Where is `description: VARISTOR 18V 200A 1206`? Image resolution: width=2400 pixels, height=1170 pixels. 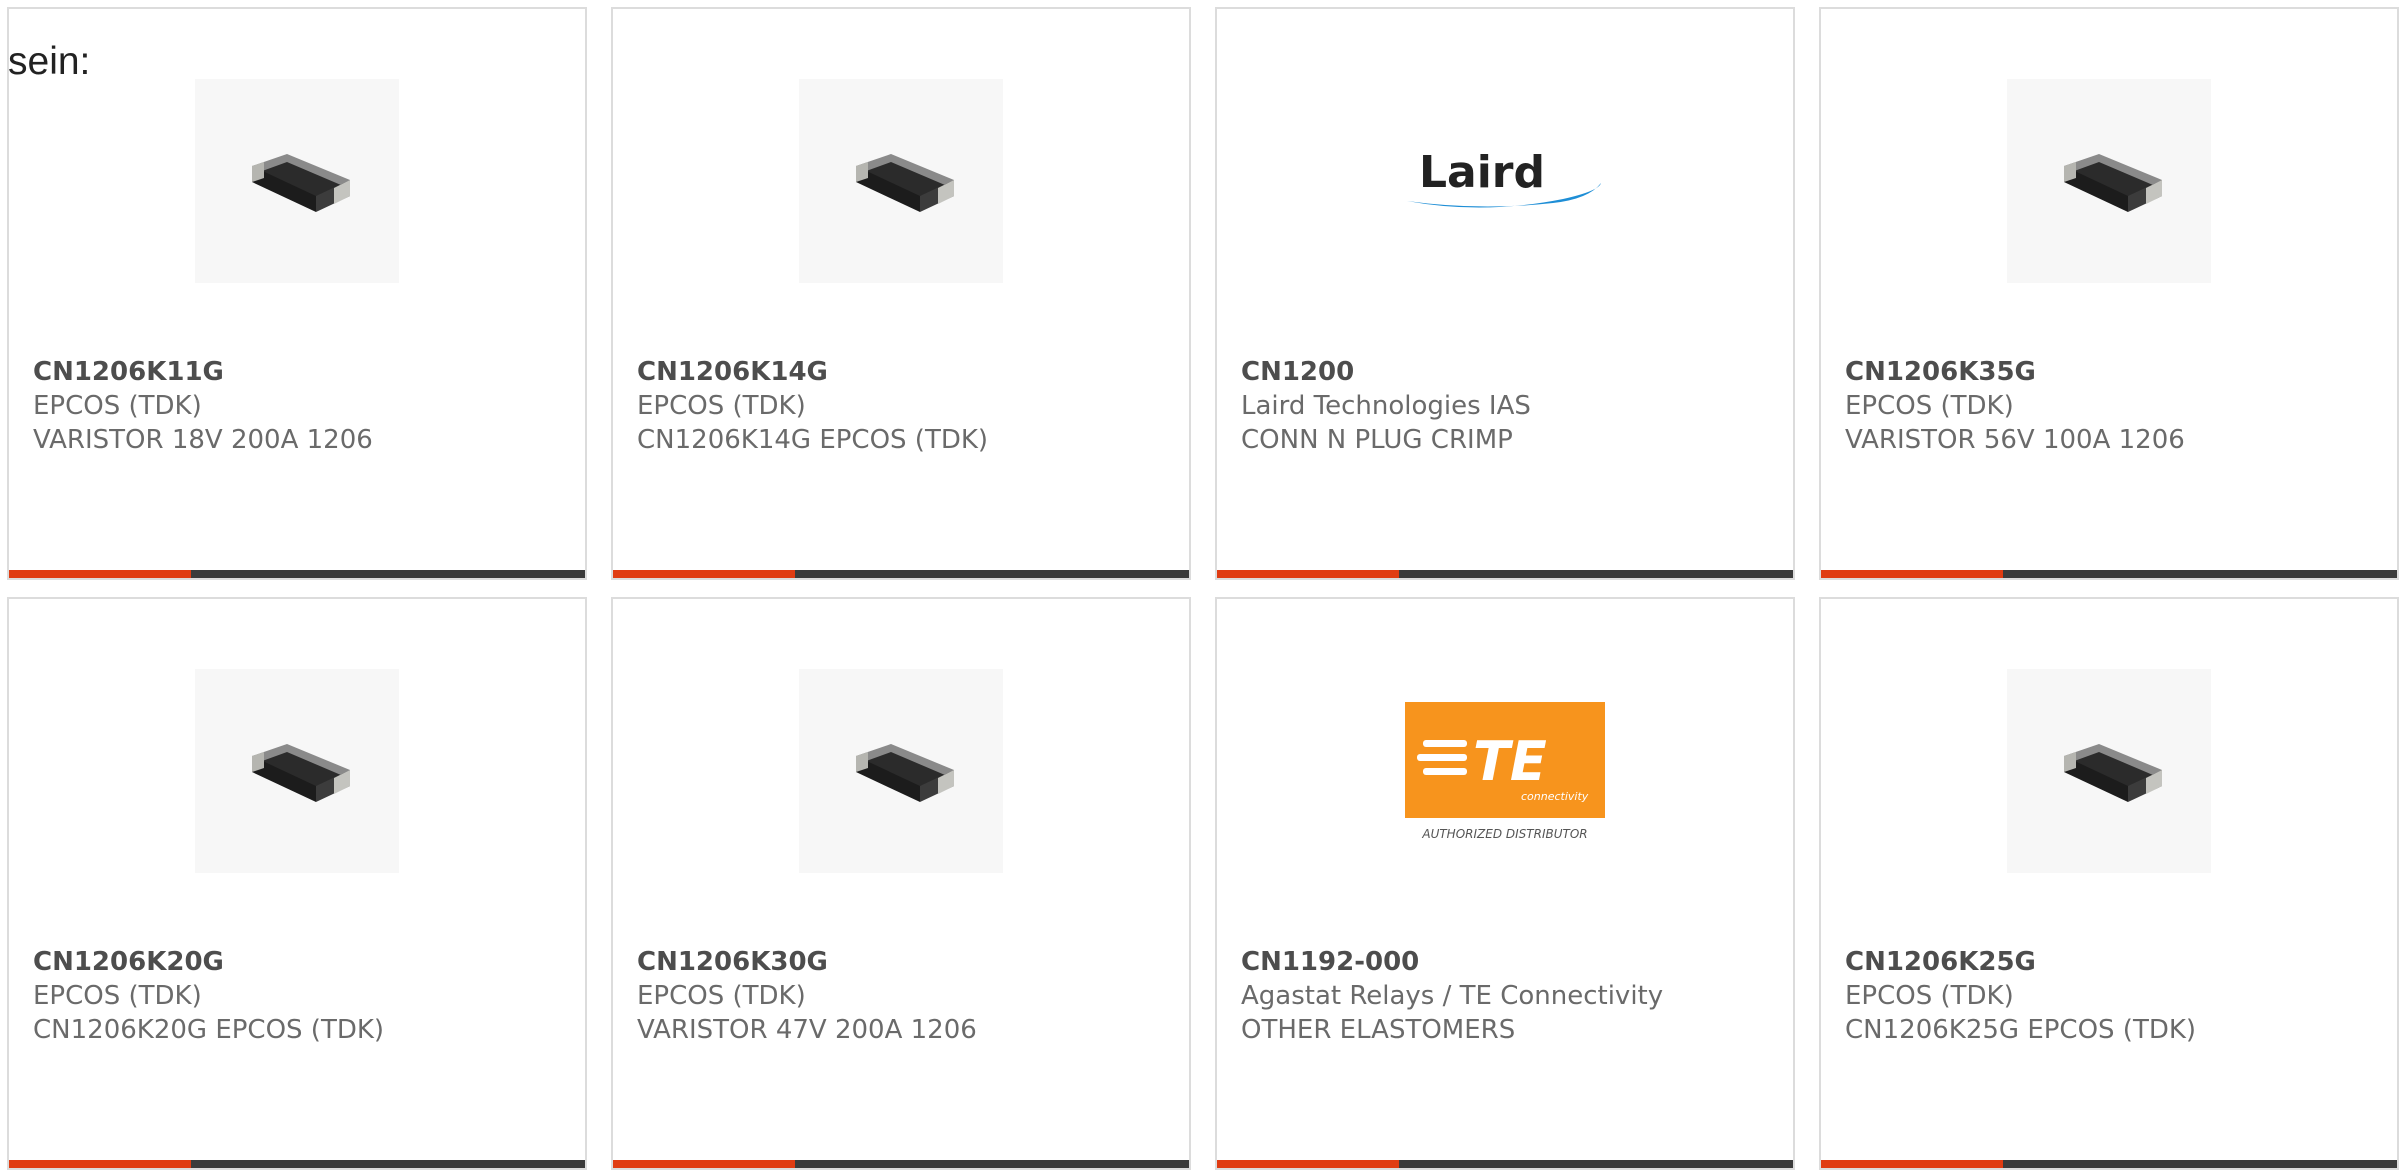 description: VARISTOR 18V 200A 1206 is located at coordinates (203, 440).